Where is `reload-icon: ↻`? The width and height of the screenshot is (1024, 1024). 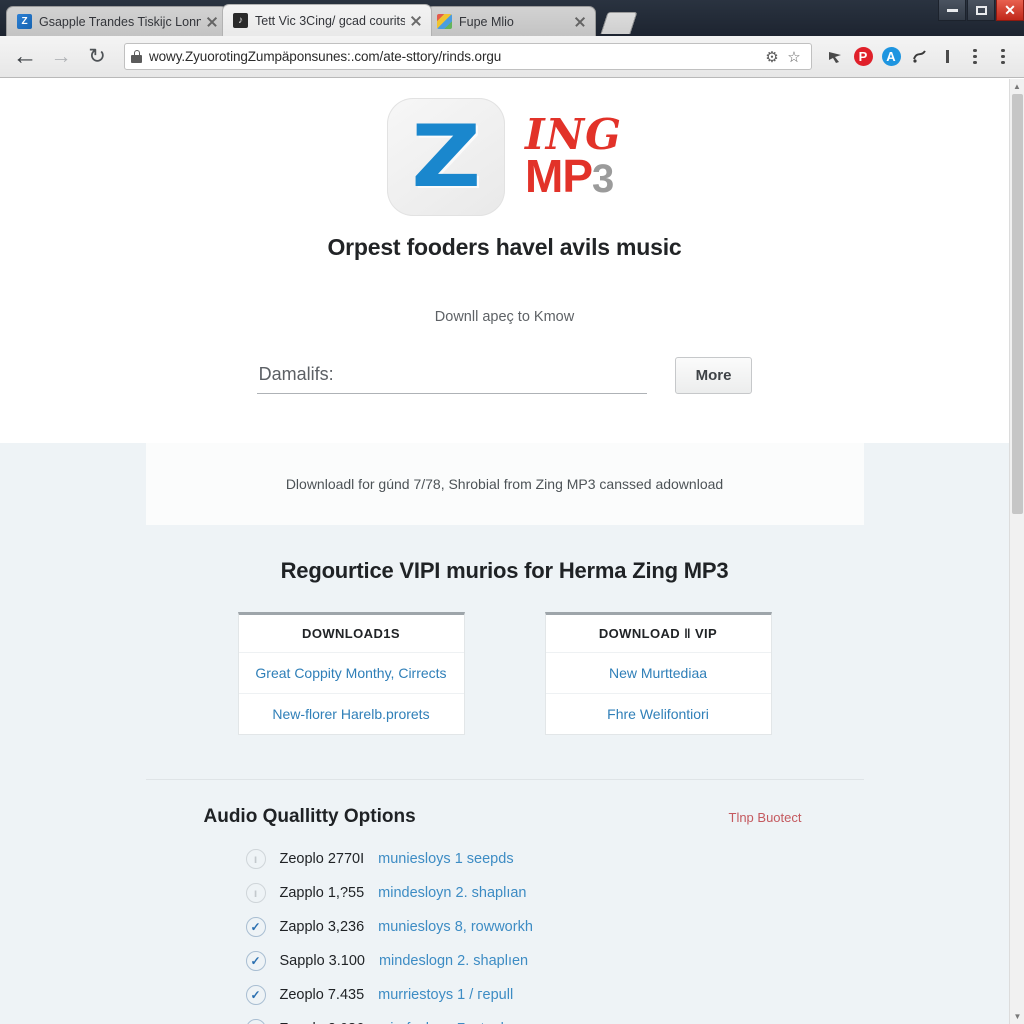 reload-icon: ↻ is located at coordinates (97, 57).